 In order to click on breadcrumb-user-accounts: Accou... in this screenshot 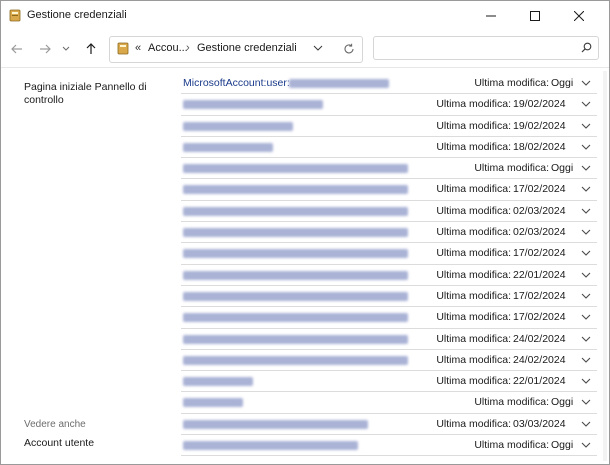, I will do `click(168, 48)`.